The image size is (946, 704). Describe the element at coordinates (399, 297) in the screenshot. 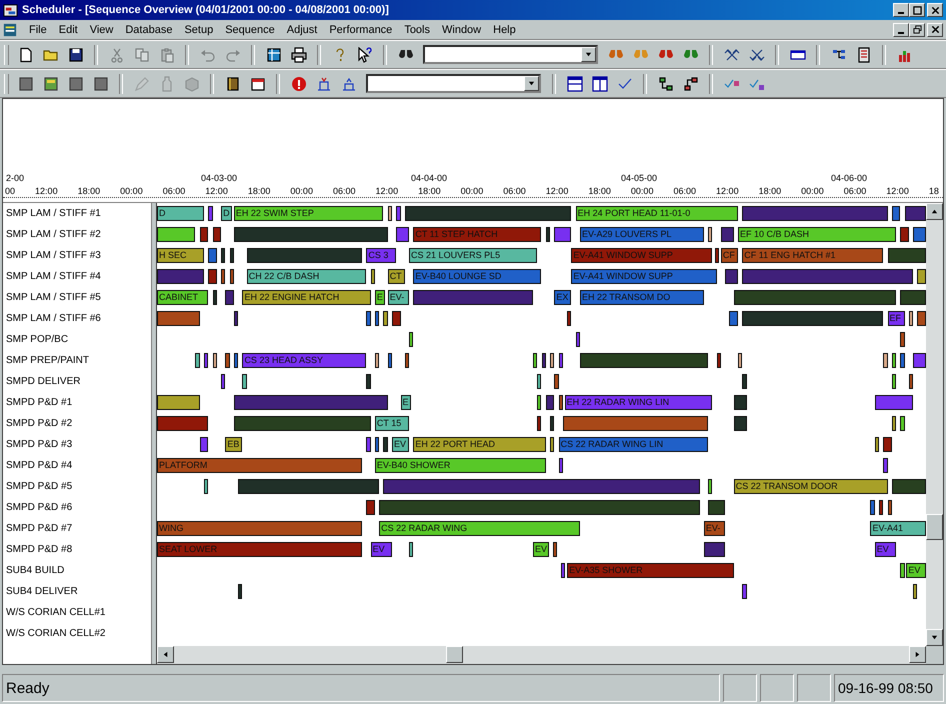

I see `task-bar: EV-` at that location.